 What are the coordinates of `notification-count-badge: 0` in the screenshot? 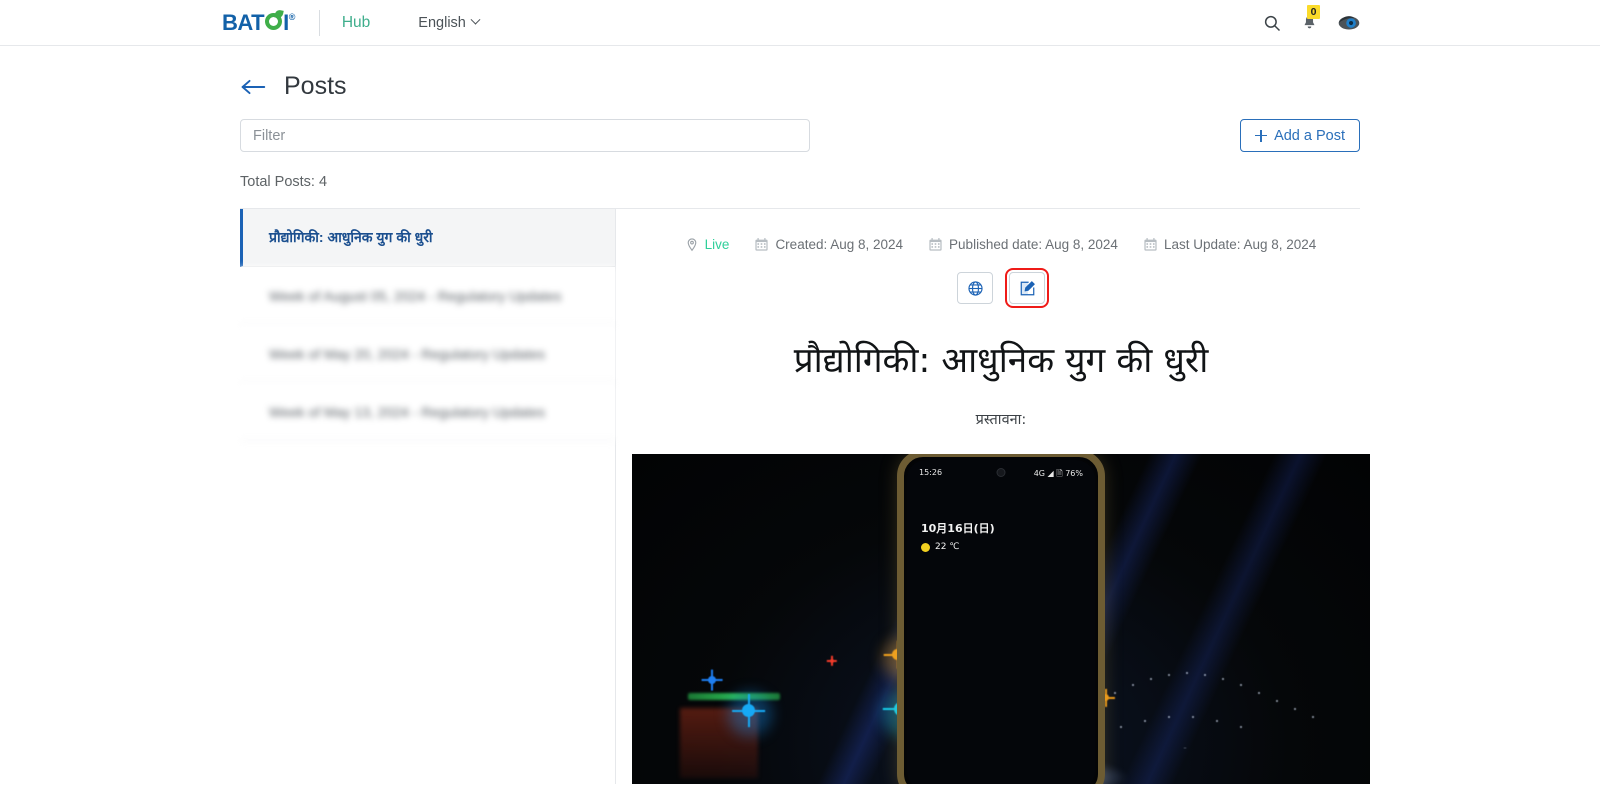 It's located at (1313, 12).